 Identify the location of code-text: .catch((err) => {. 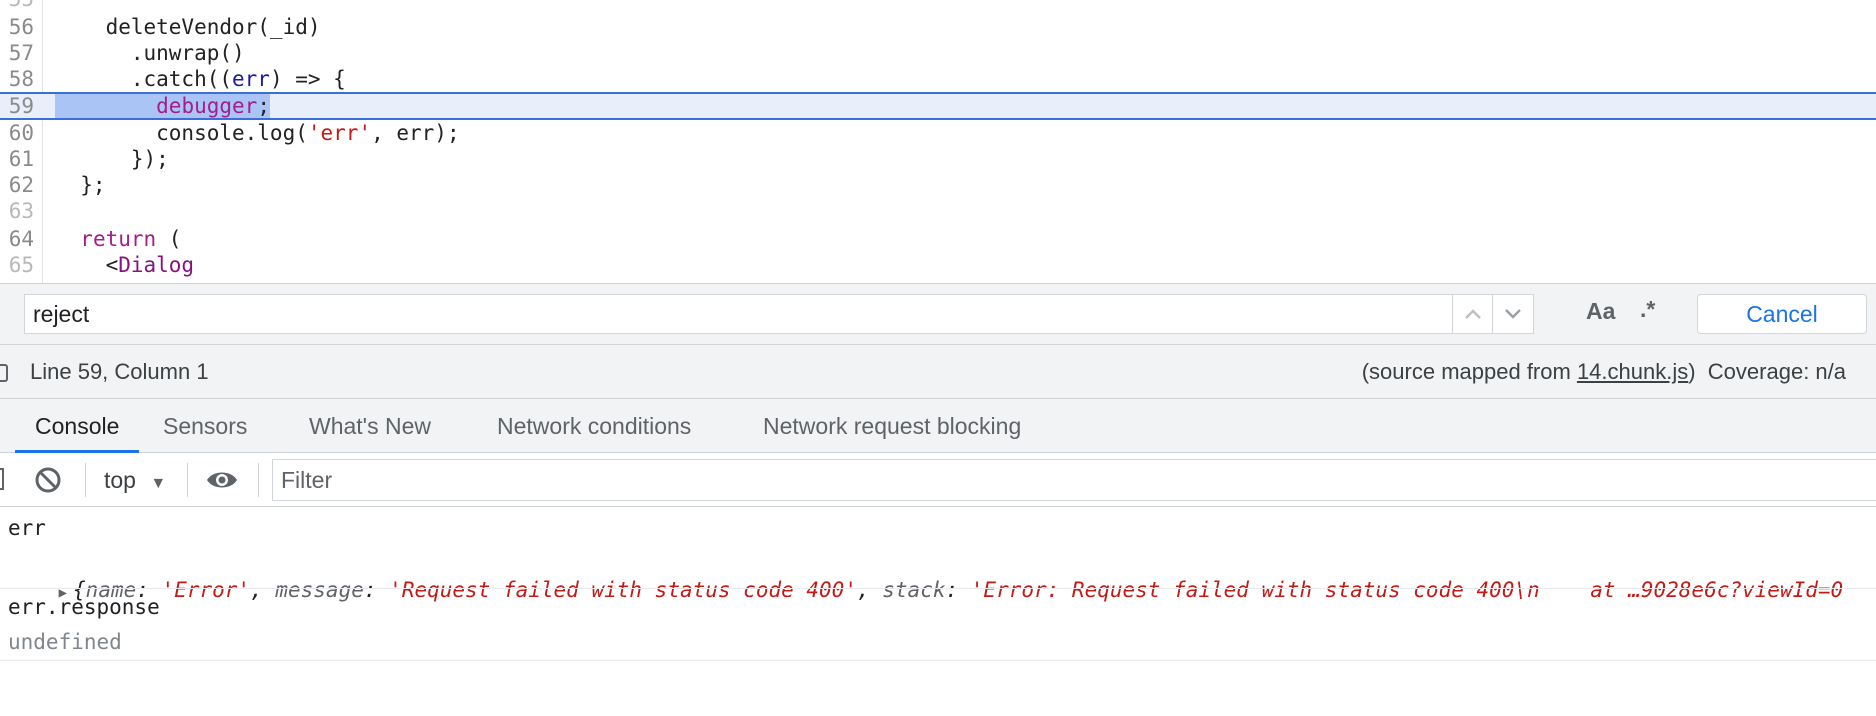
(200, 79).